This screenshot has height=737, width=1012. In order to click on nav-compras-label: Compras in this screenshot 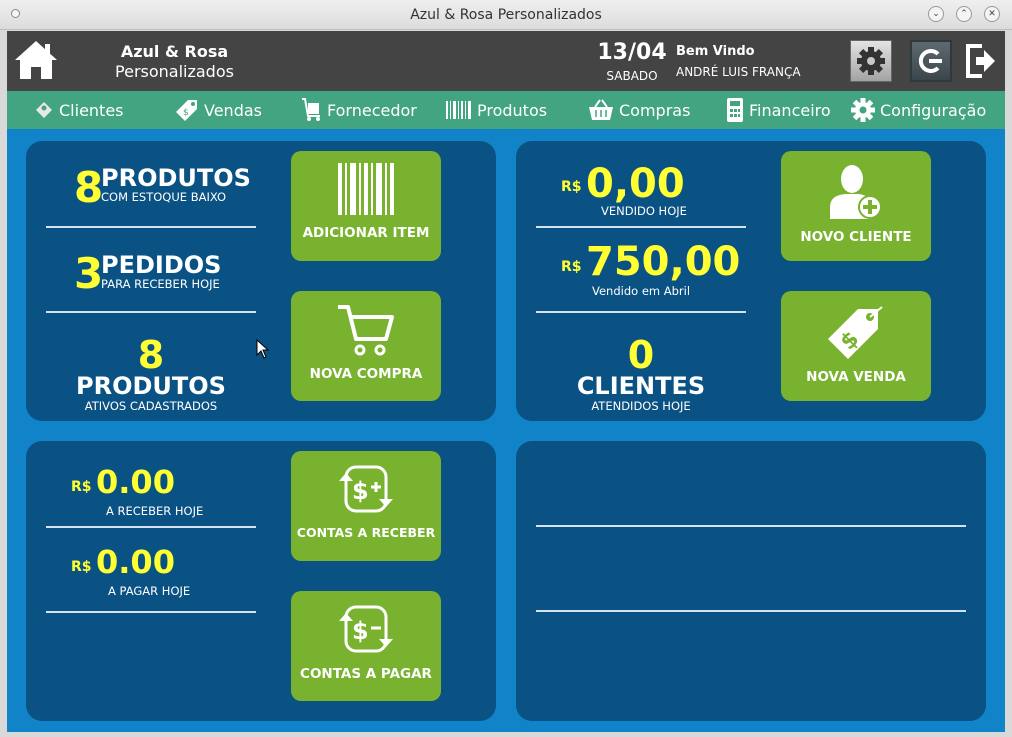, I will do `click(655, 110)`.